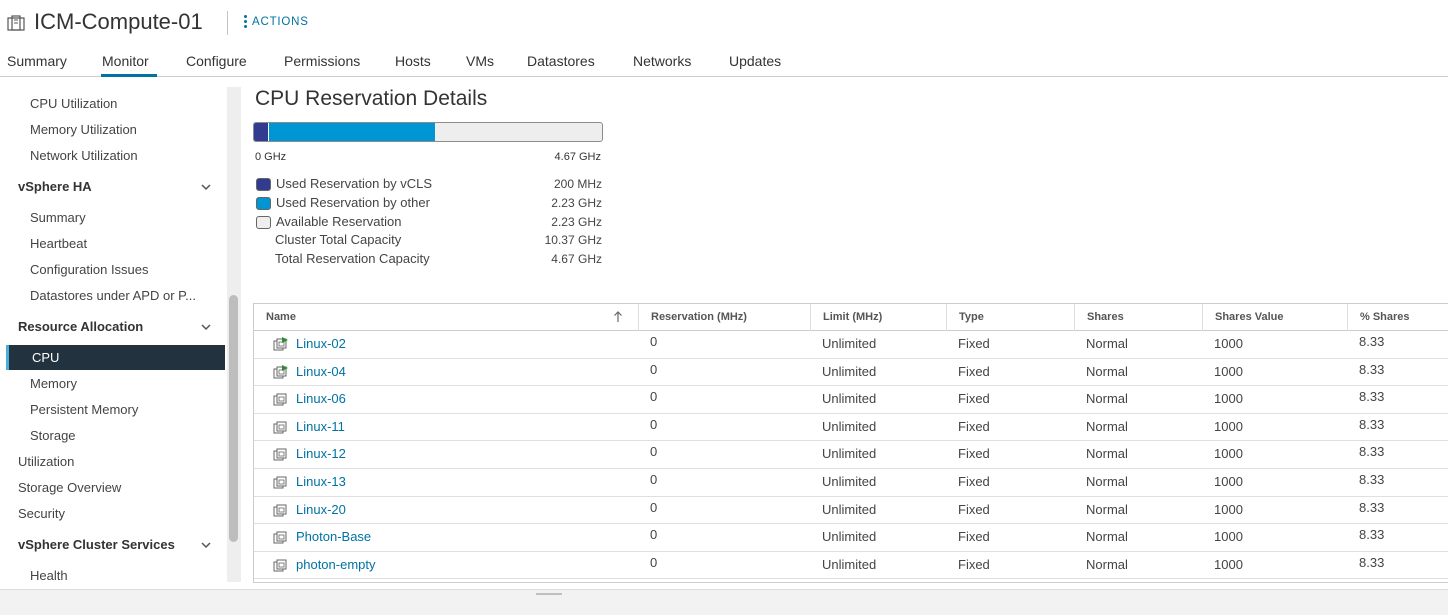 The image size is (1448, 615). Describe the element at coordinates (233, 418) in the screenshot. I see `sidebar-scroll-thumb` at that location.